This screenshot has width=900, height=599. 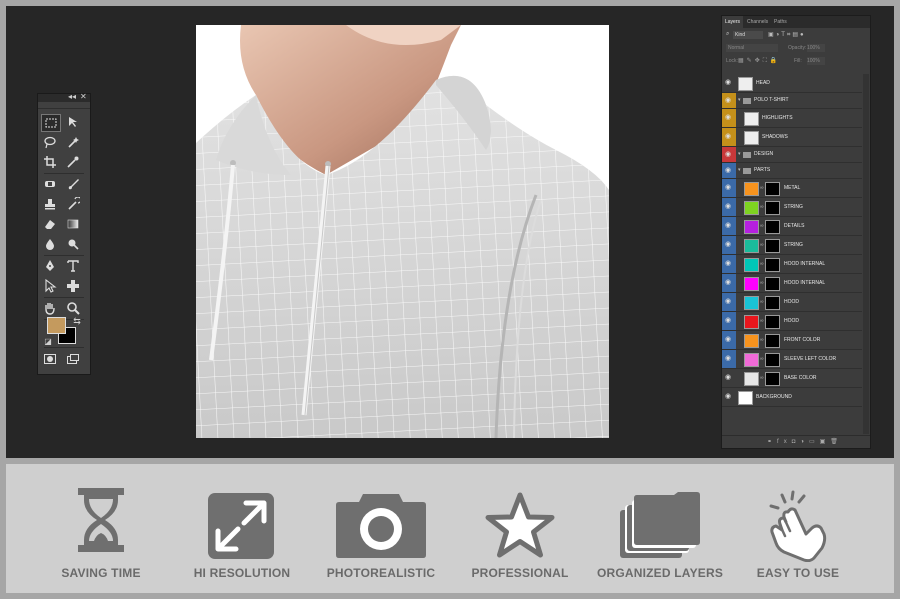 What do you see at coordinates (816, 61) in the screenshot?
I see `fill-field: 100%` at bounding box center [816, 61].